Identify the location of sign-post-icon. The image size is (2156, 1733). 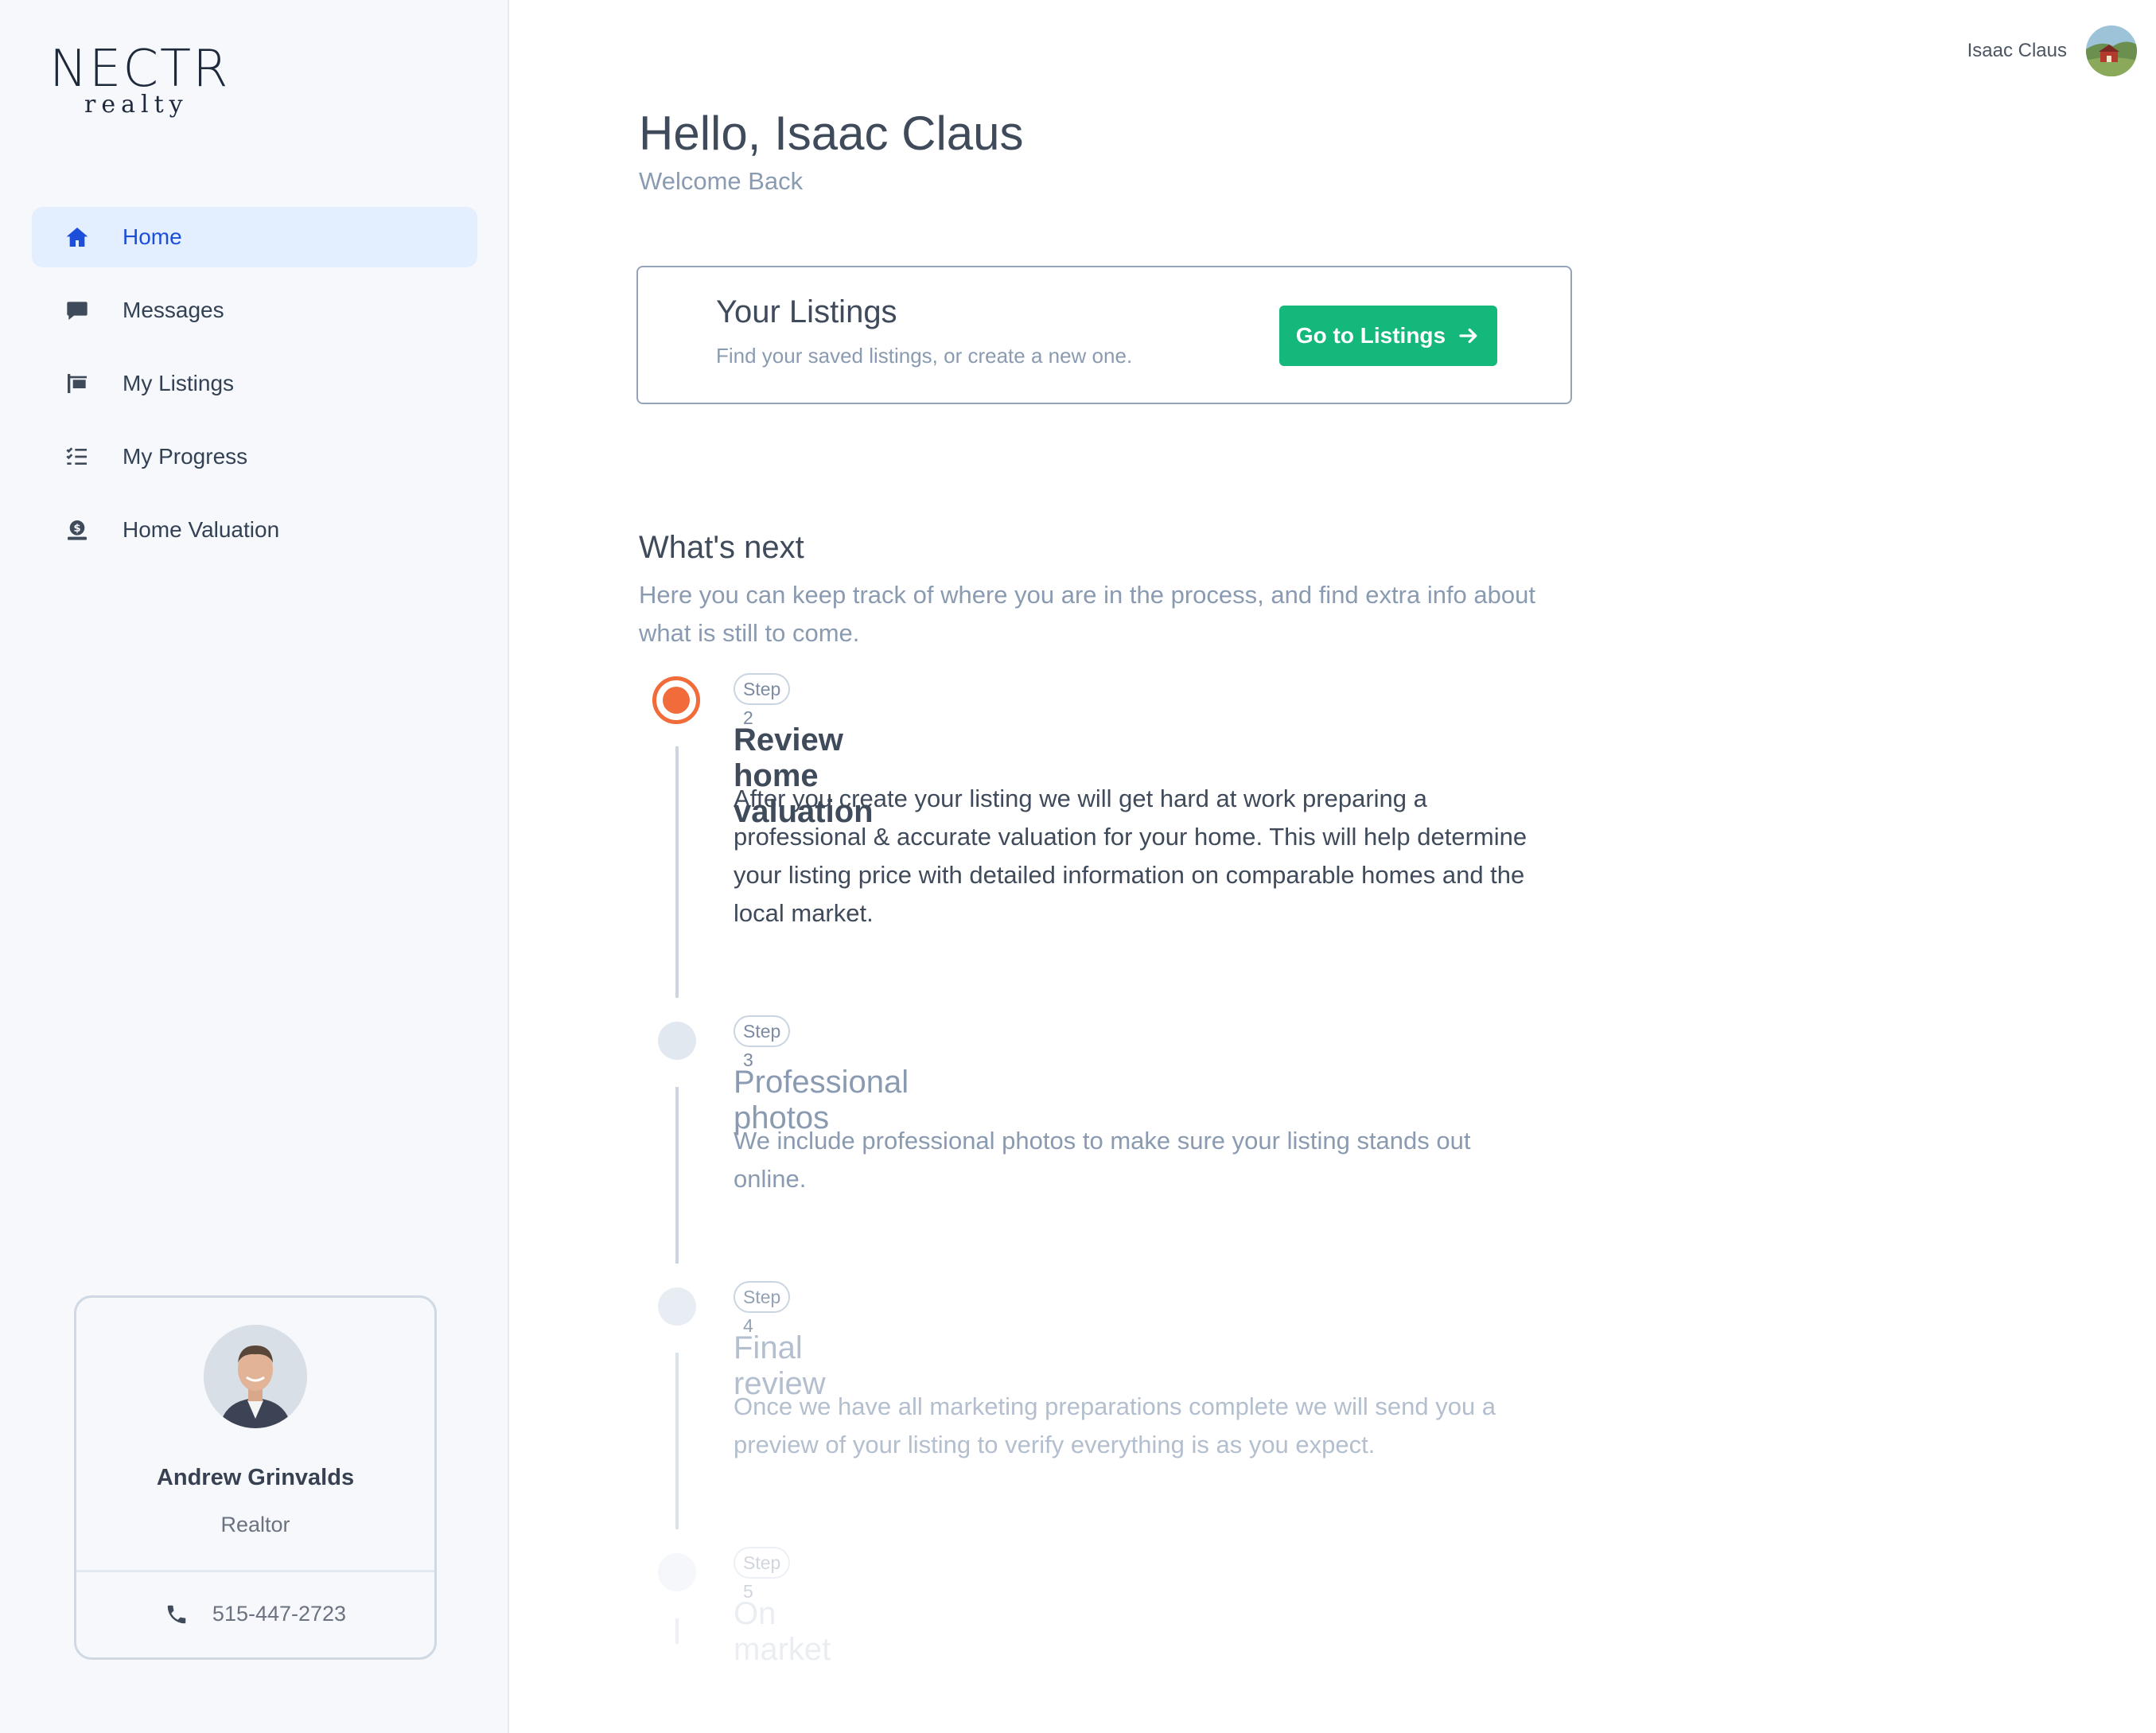
(78, 384).